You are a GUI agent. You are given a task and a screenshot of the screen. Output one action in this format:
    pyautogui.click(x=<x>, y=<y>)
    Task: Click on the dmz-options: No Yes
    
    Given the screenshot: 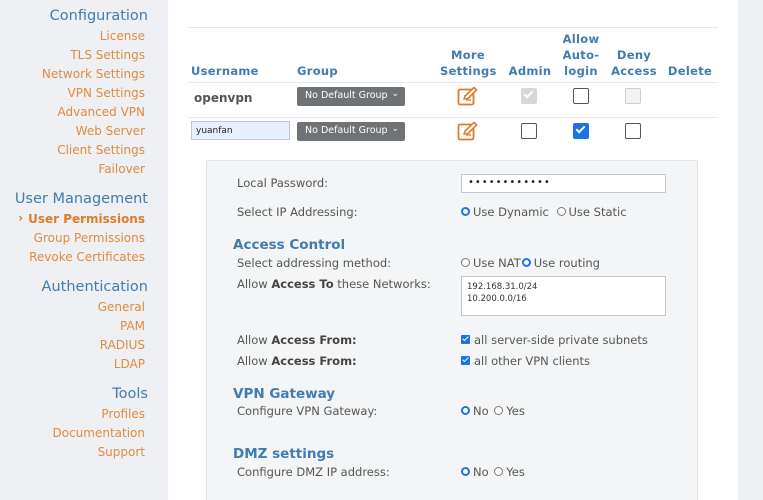 What is the action you would take?
    pyautogui.click(x=493, y=472)
    